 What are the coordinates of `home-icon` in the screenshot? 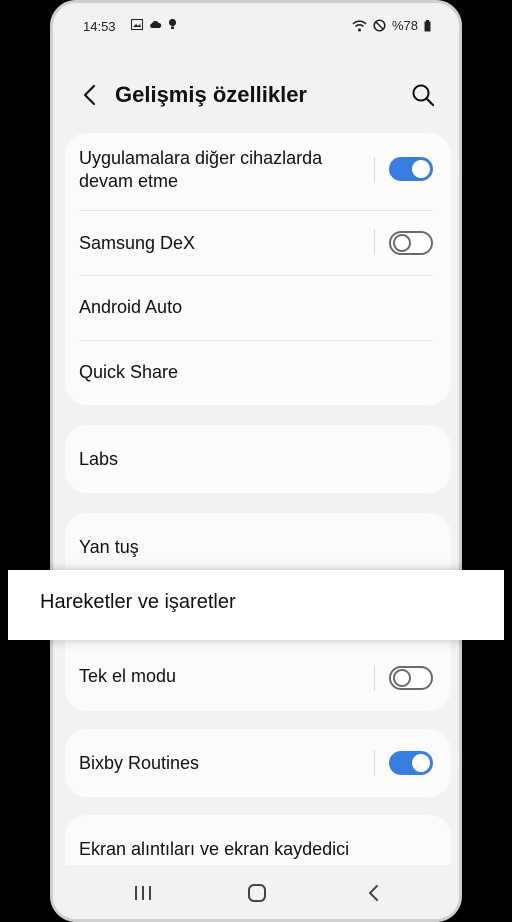 It's located at (257, 893).